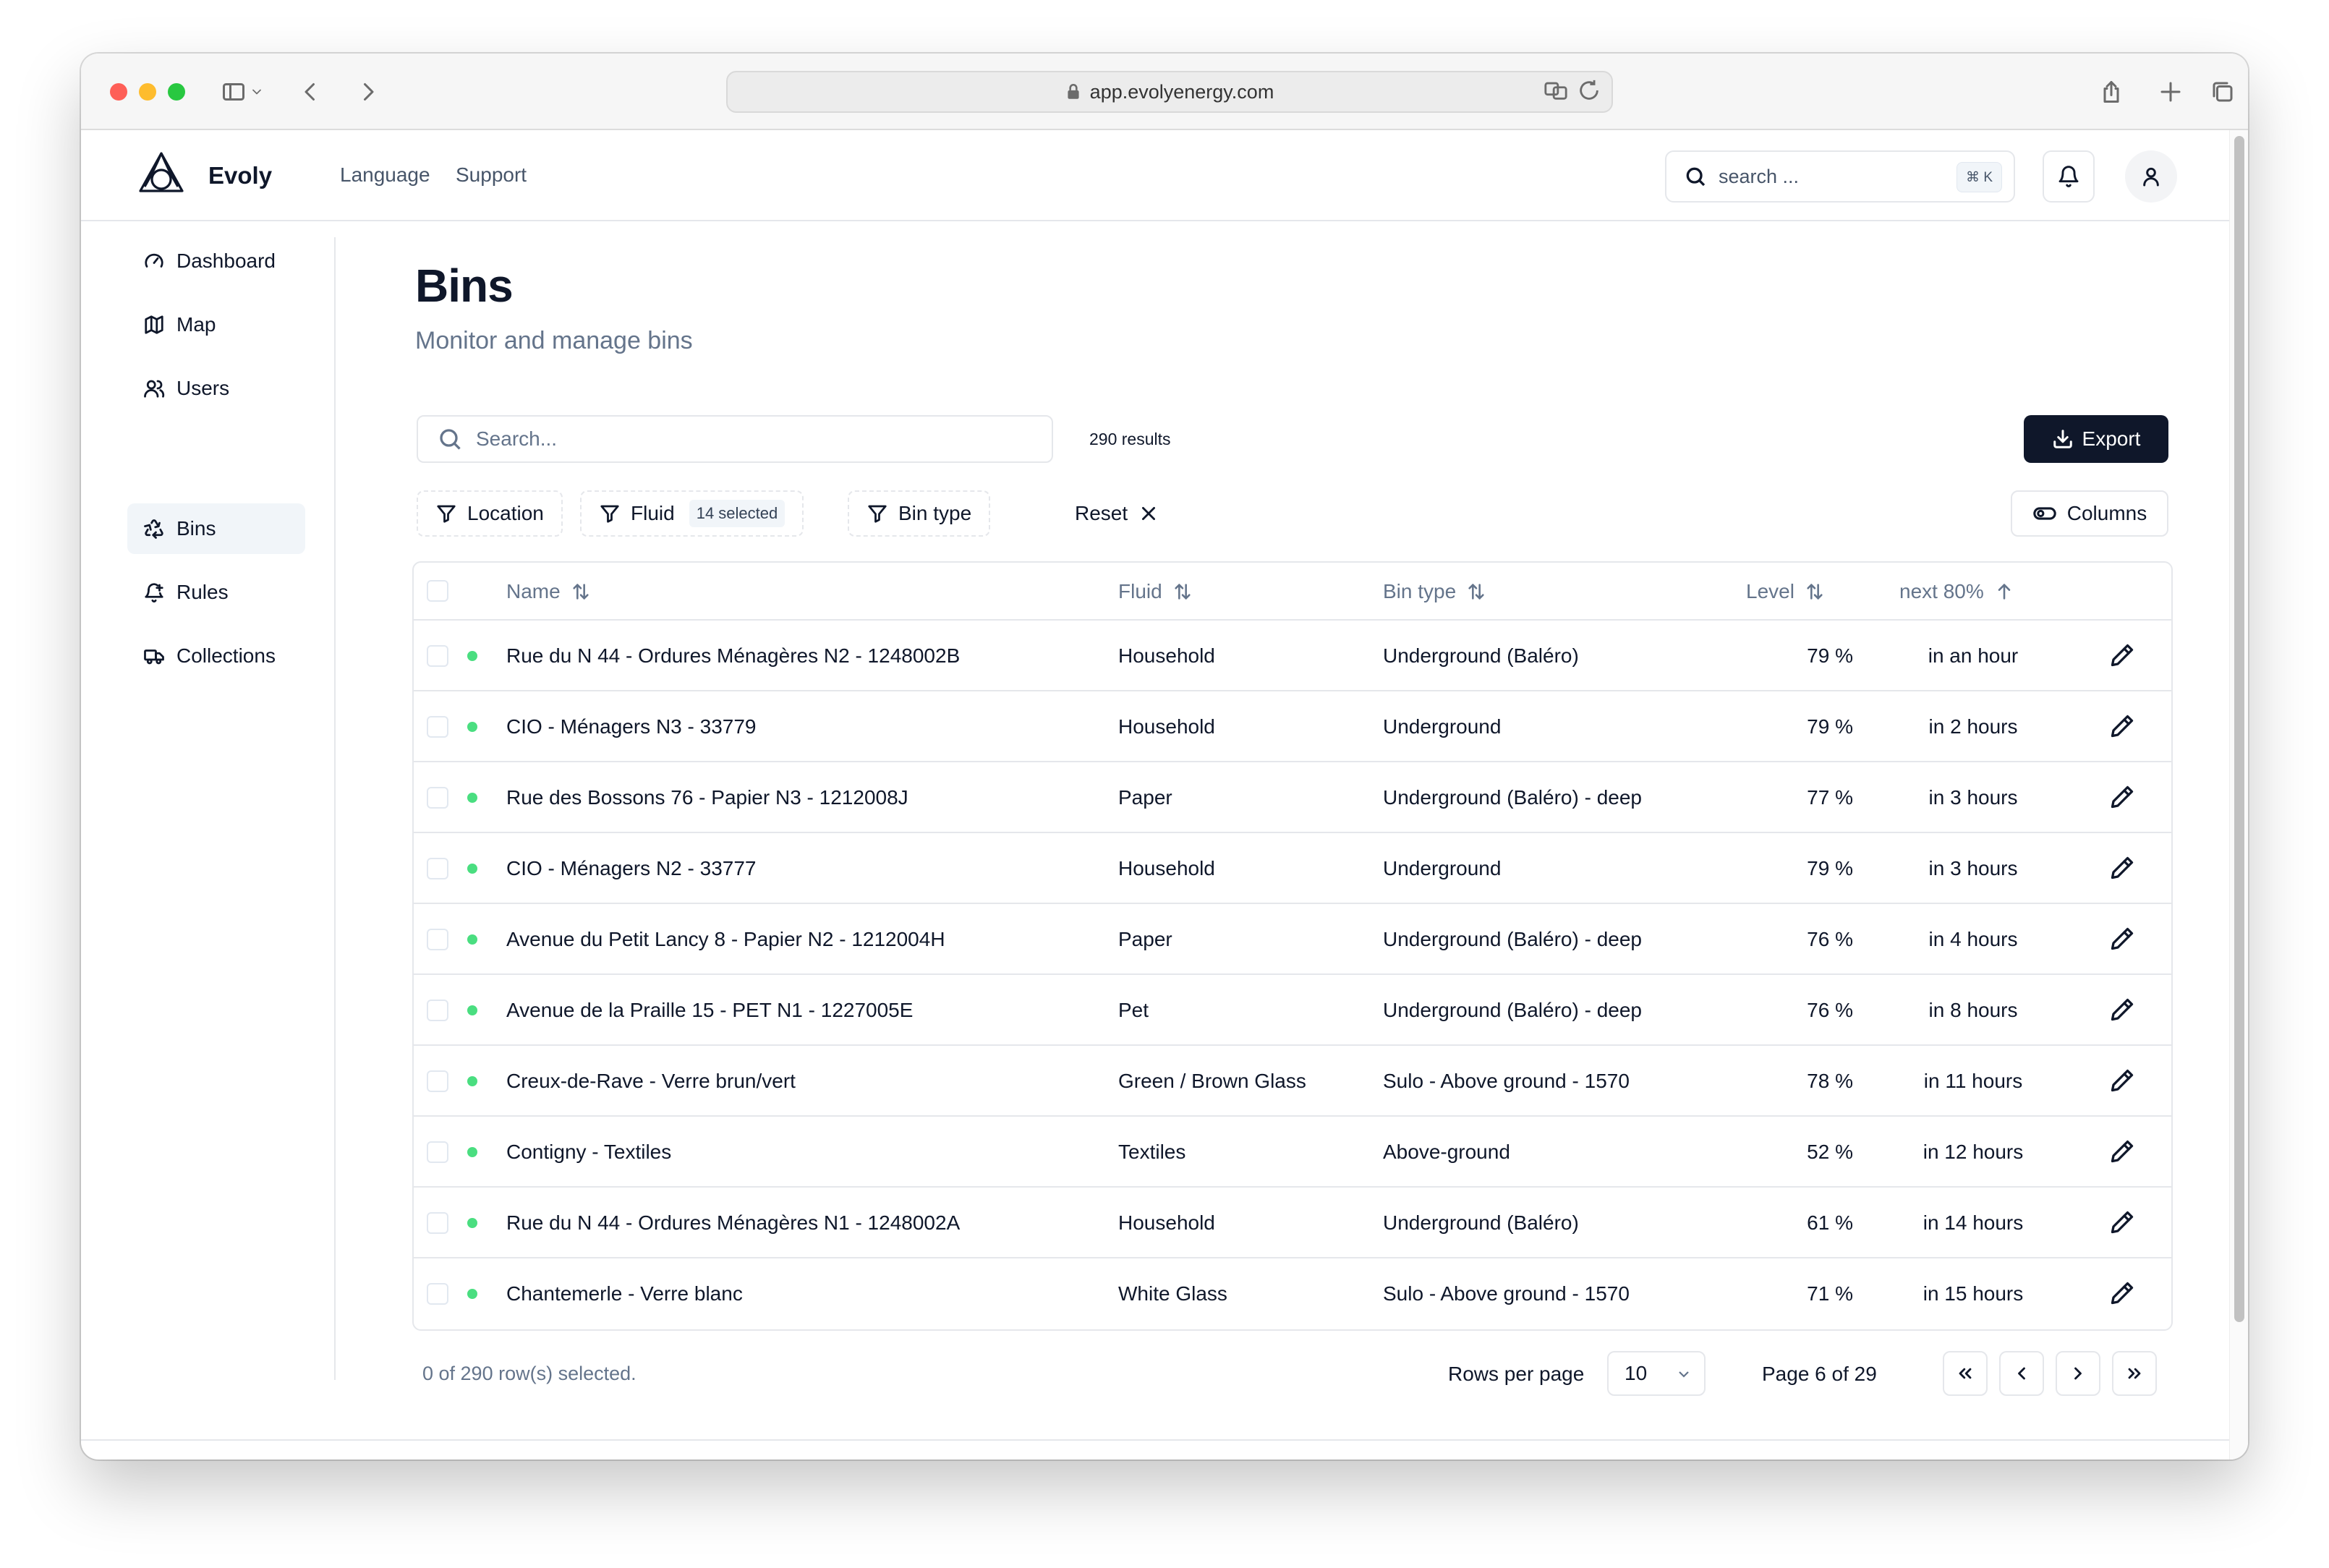 This screenshot has width=2329, height=1568. Describe the element at coordinates (216, 528) in the screenshot. I see `sidebar-item-bins: Bins` at that location.